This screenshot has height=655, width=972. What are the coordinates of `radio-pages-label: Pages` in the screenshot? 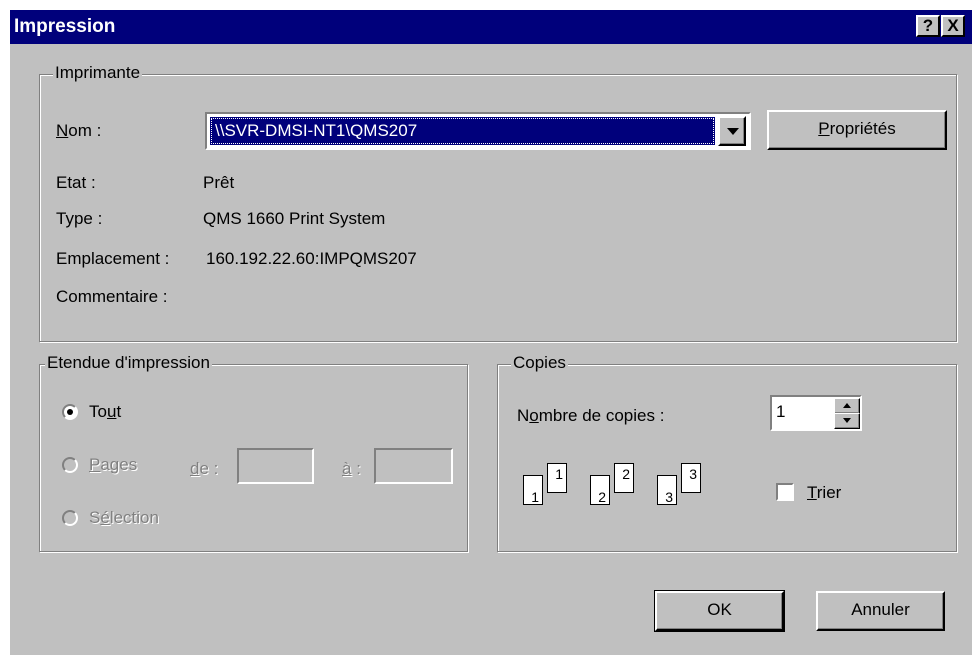 It's located at (113, 464).